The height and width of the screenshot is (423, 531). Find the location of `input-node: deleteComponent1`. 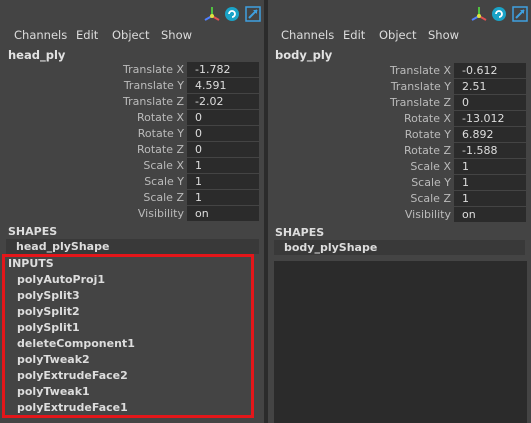

input-node: deleteComponent1 is located at coordinates (76, 343).